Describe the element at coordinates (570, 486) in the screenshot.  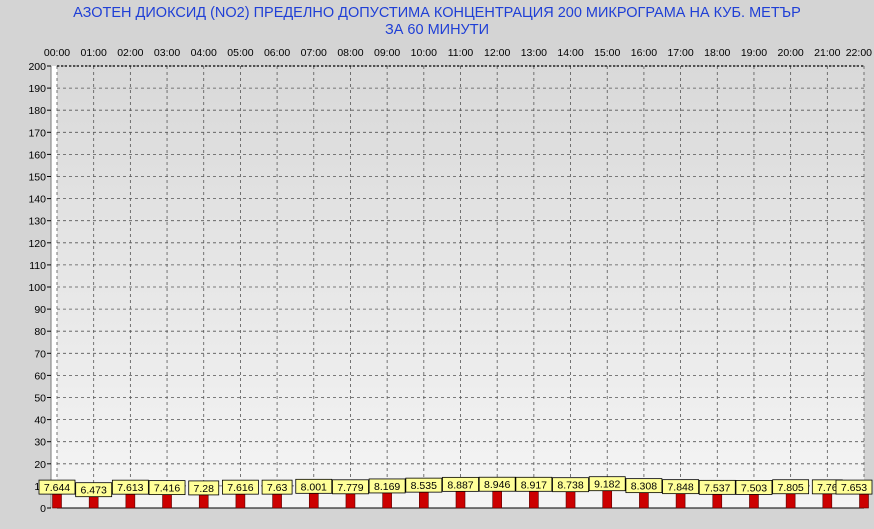
I see `data-label: 8.738` at that location.